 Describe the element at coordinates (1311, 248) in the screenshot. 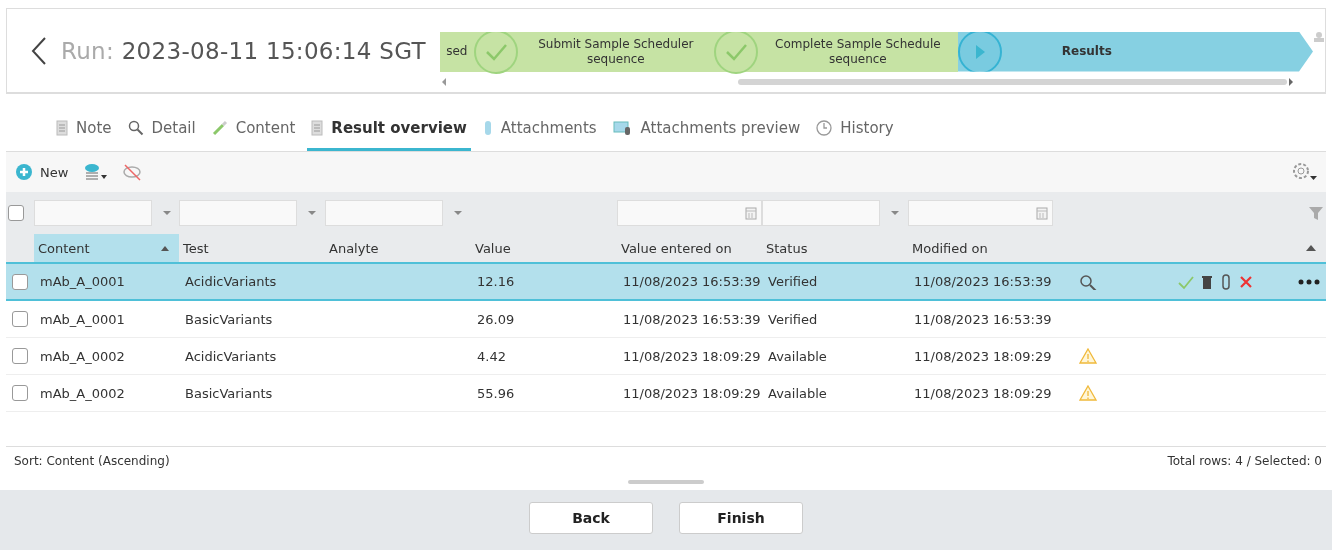

I see `collapse-icon` at that location.